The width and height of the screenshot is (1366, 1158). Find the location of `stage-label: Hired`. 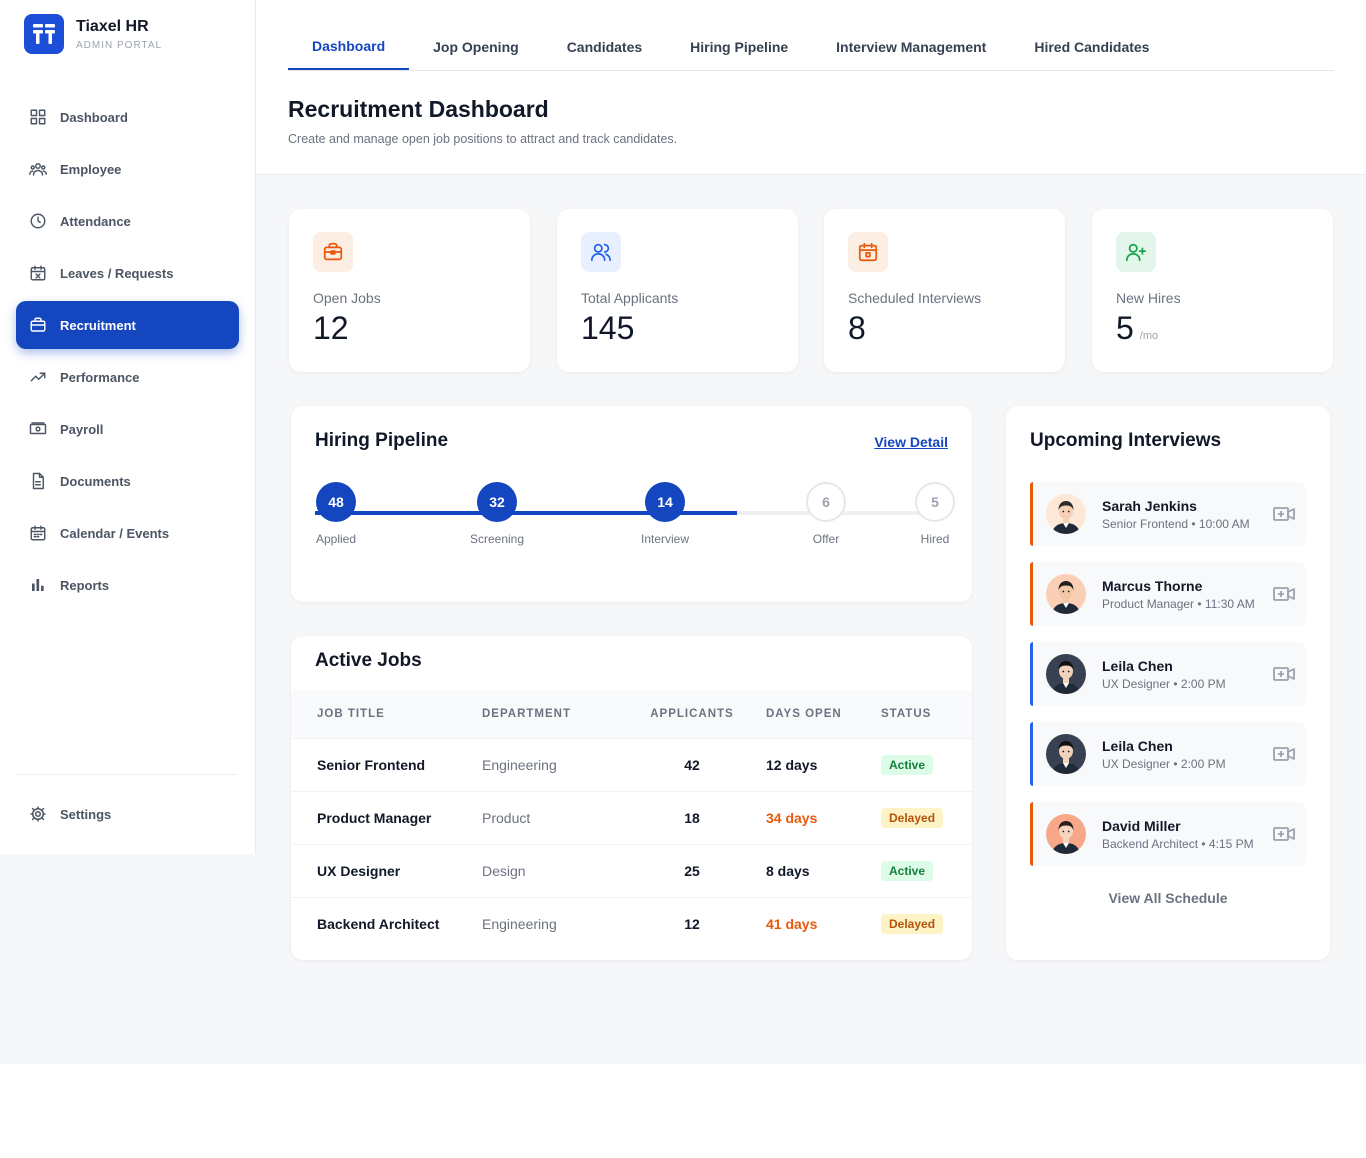

stage-label: Hired is located at coordinates (935, 539).